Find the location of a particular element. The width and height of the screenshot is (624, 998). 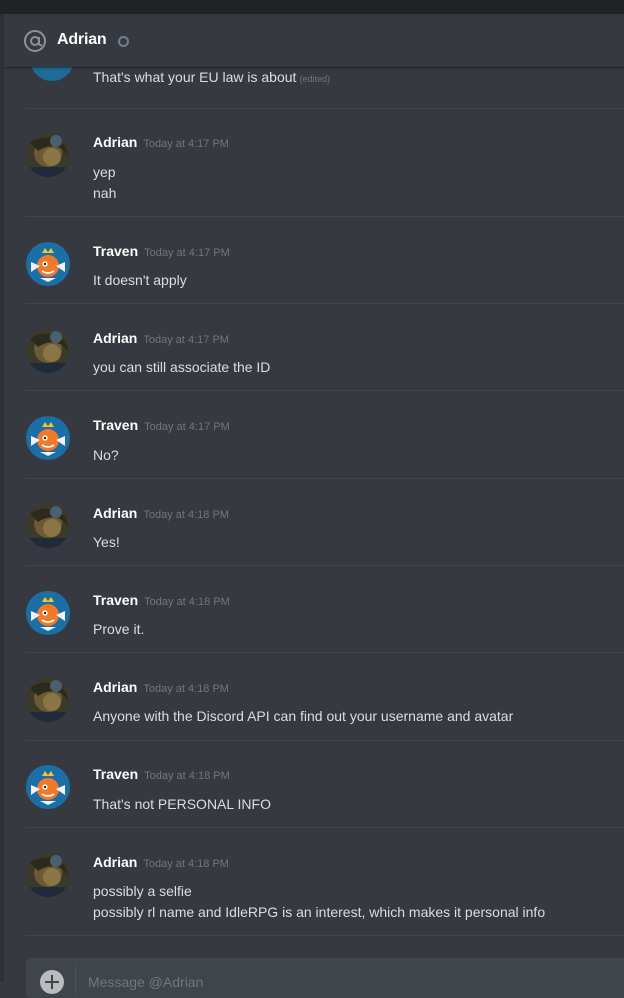

channel-header: Adrian is located at coordinates (314, 40).